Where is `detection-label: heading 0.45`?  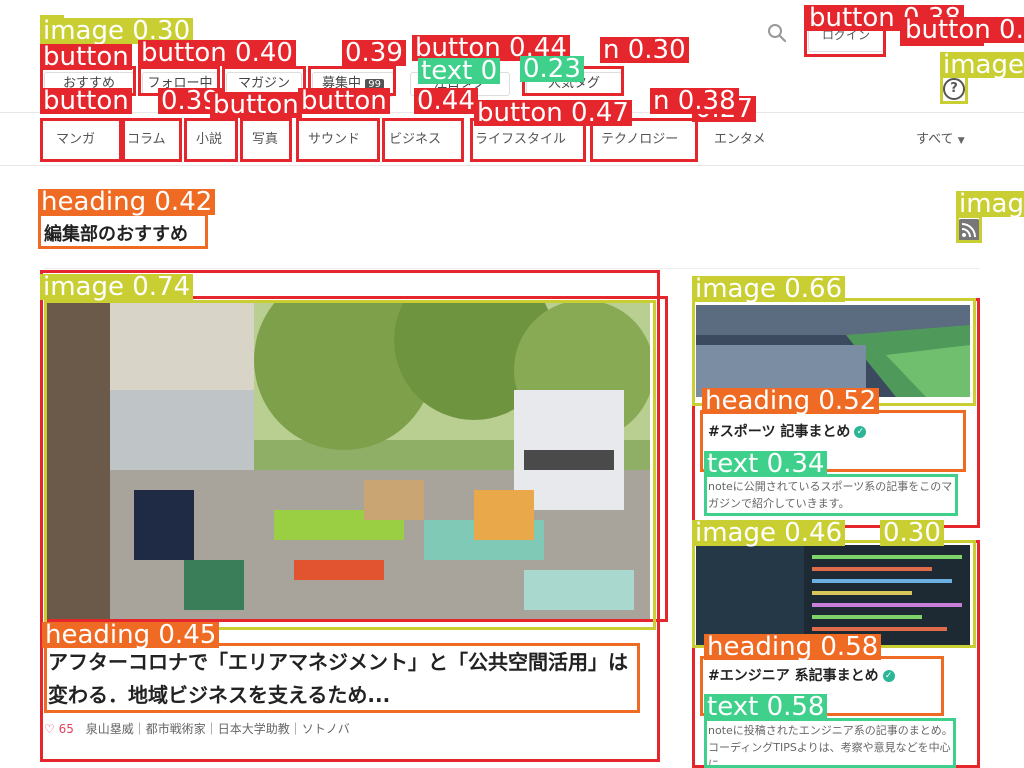
detection-label: heading 0.45 is located at coordinates (131, 635).